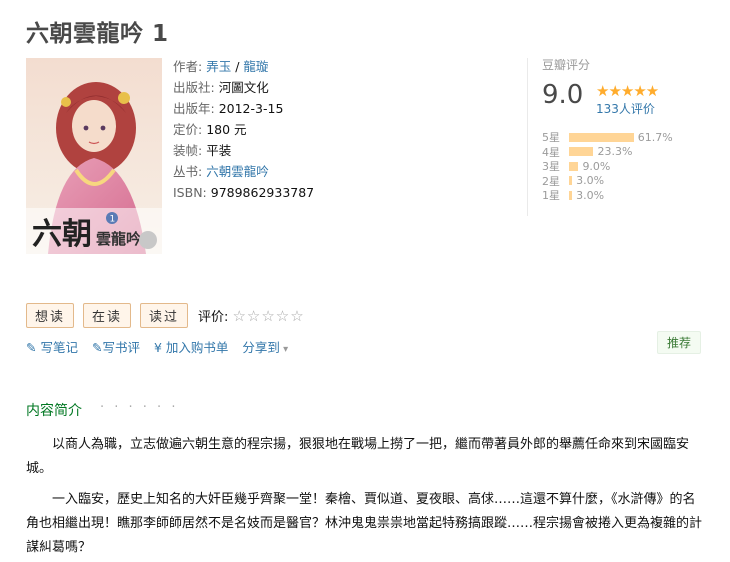 The image size is (730, 562). What do you see at coordinates (268, 316) in the screenshot?
I see `rate-stars-input: ☆☆☆☆☆` at bounding box center [268, 316].